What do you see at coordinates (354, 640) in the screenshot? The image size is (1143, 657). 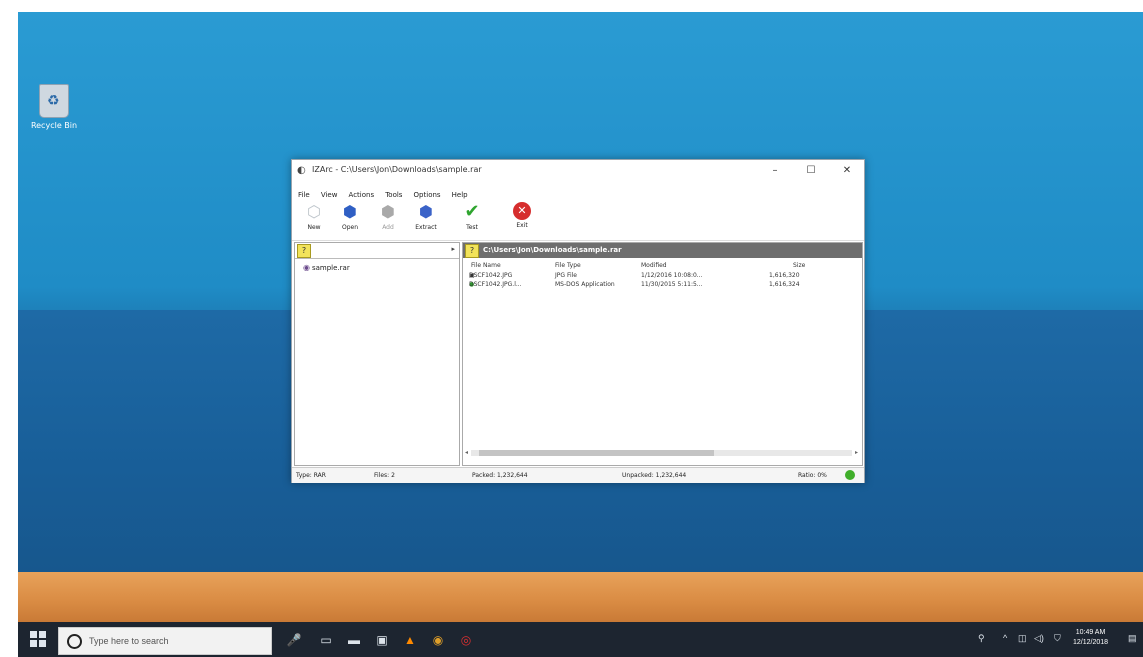 I see `file-explorer-icon: ▬` at bounding box center [354, 640].